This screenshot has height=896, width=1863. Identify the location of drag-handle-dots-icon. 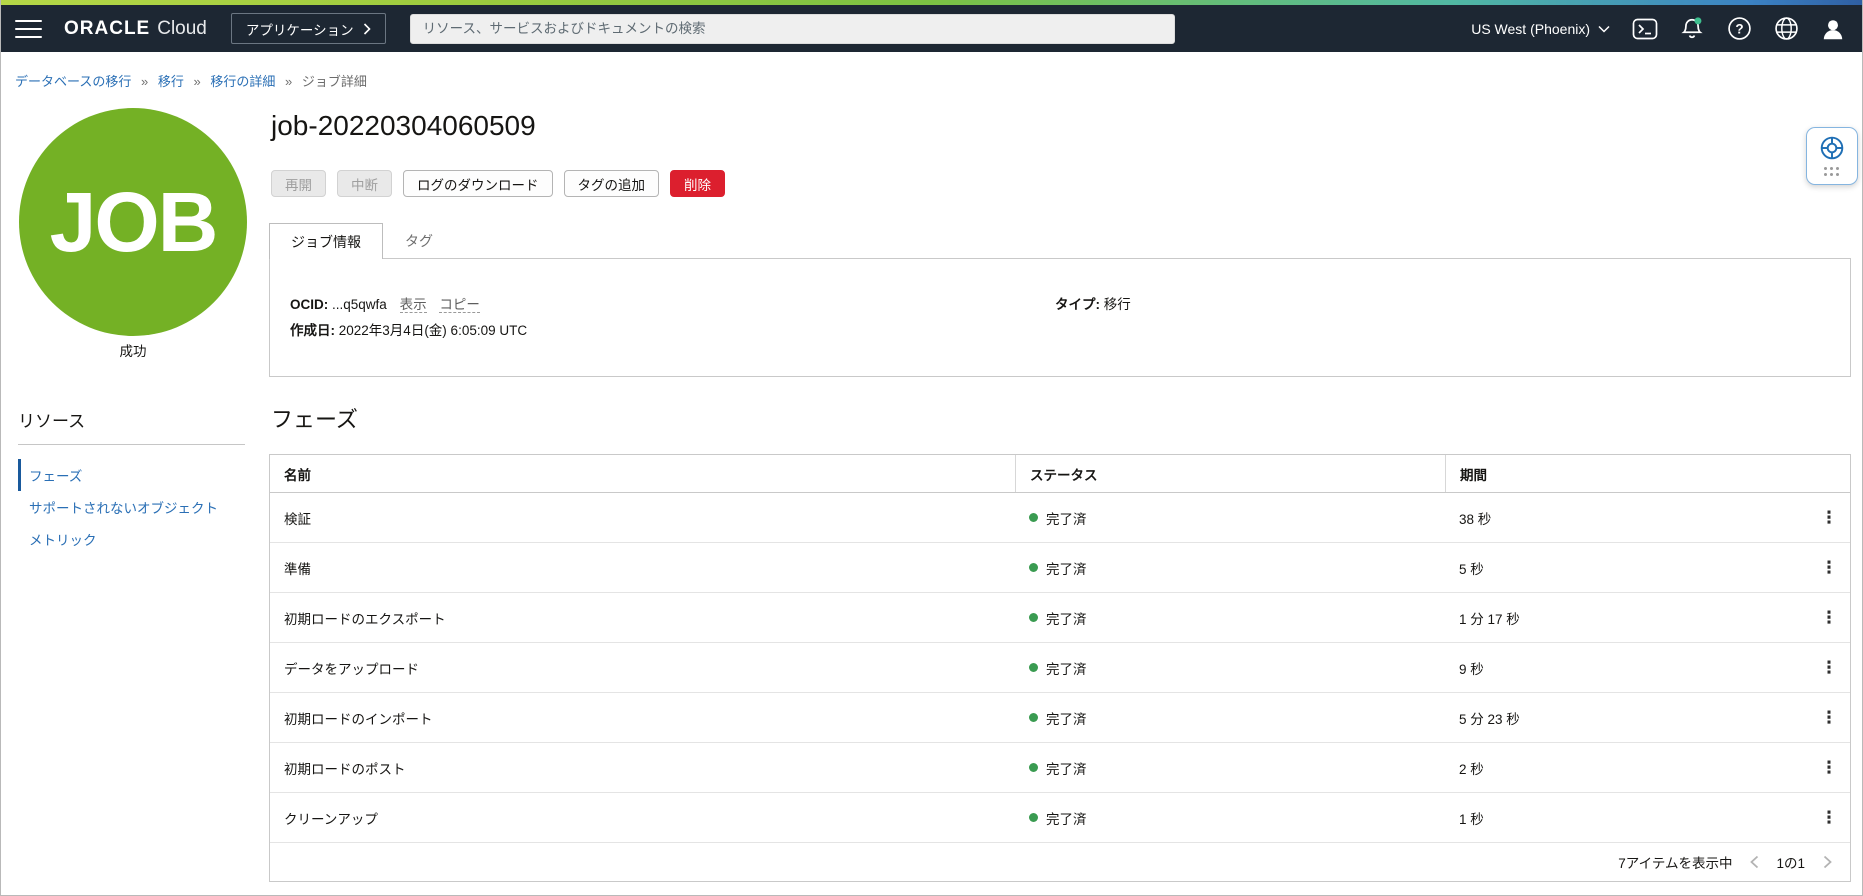
(1832, 172).